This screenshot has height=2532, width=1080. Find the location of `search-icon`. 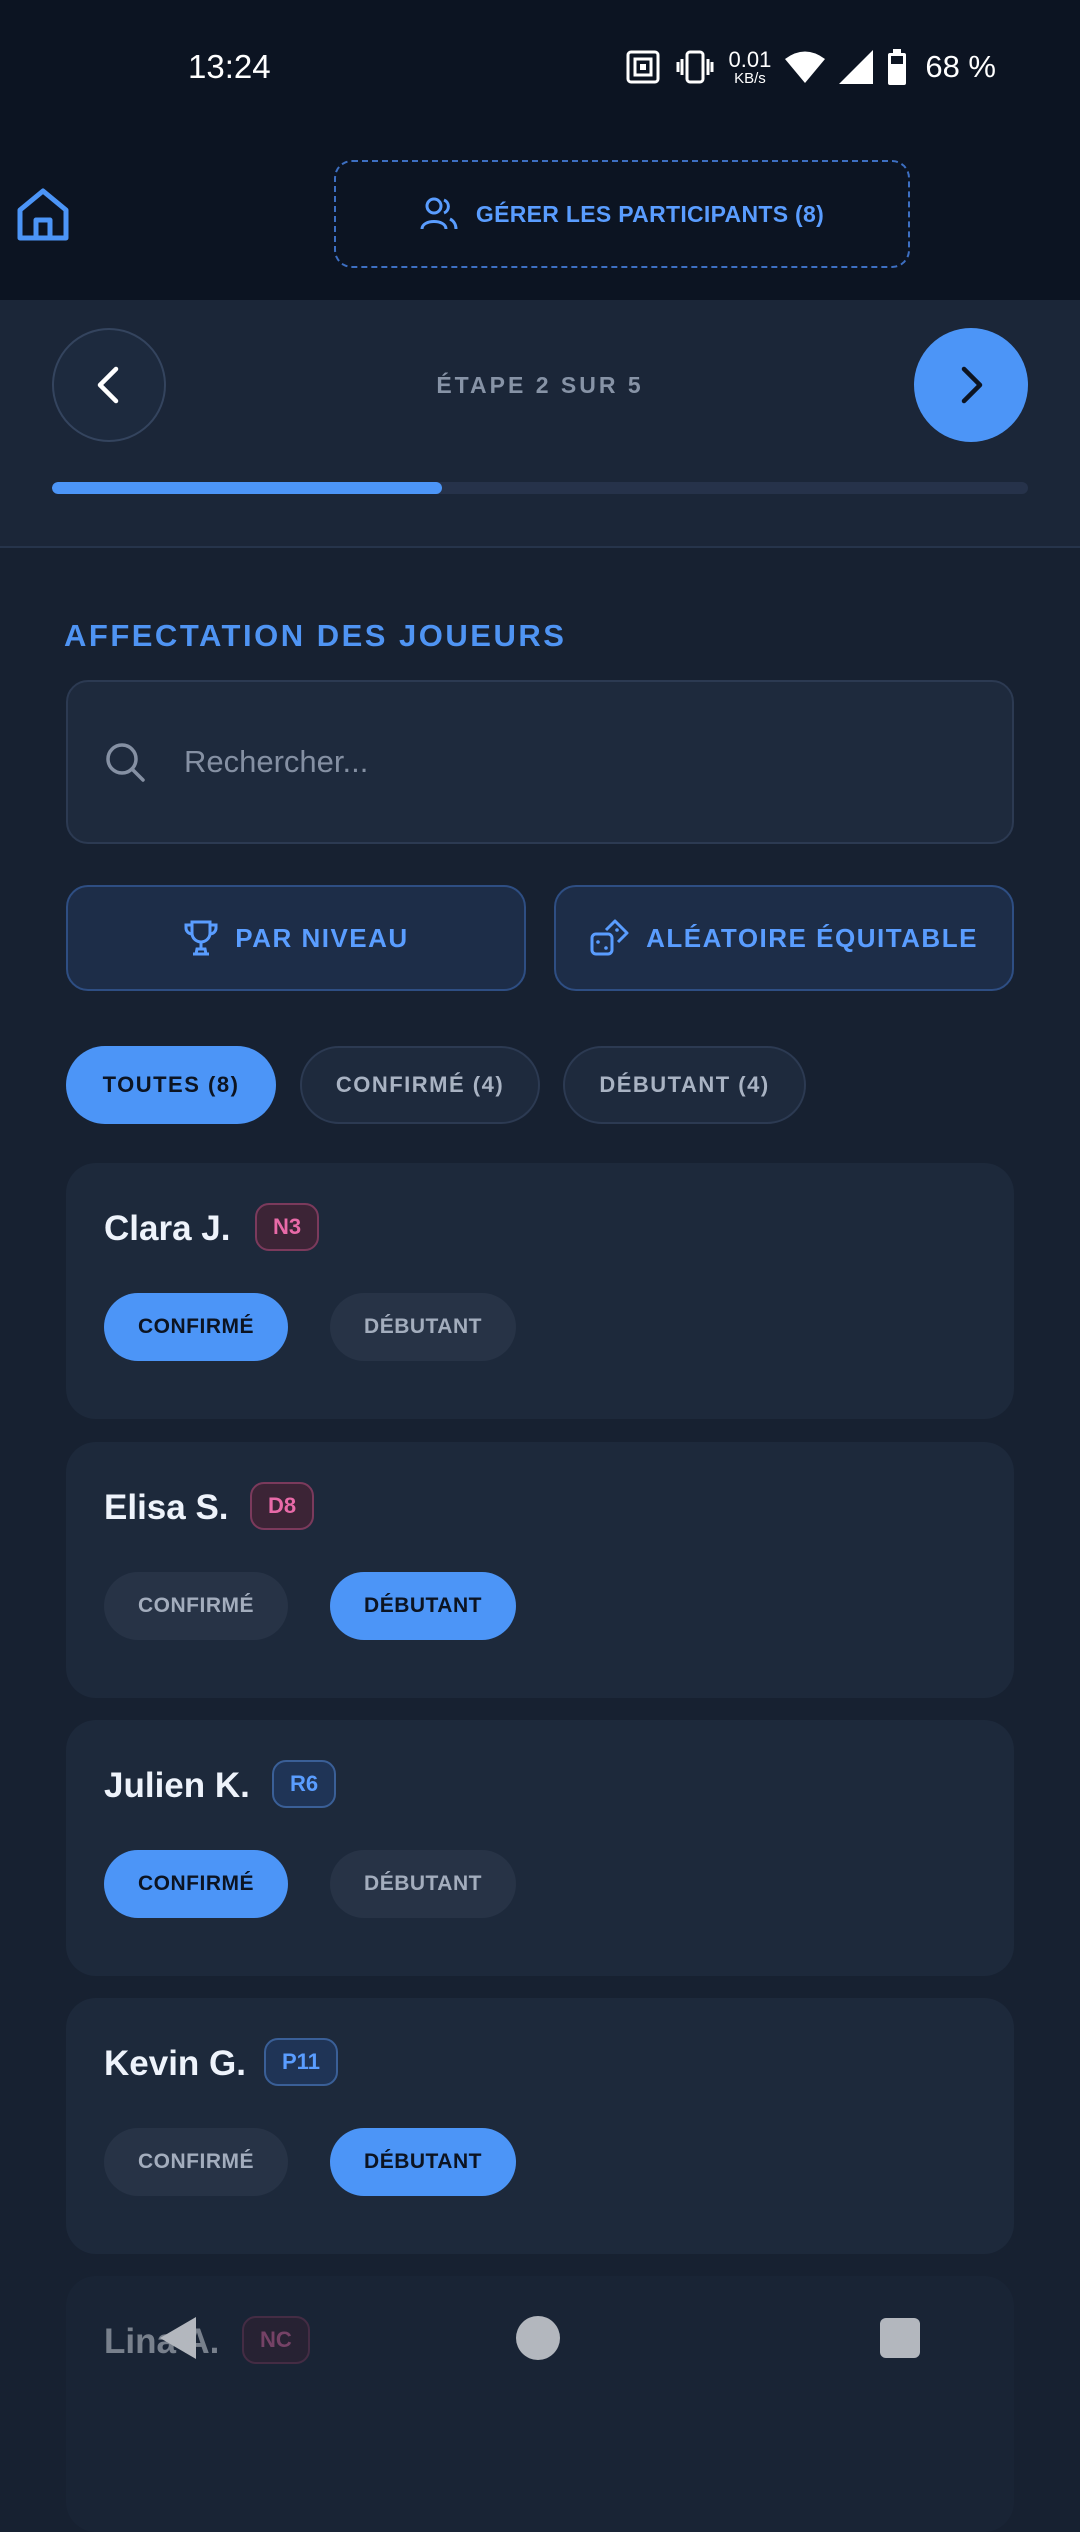

search-icon is located at coordinates (125, 762).